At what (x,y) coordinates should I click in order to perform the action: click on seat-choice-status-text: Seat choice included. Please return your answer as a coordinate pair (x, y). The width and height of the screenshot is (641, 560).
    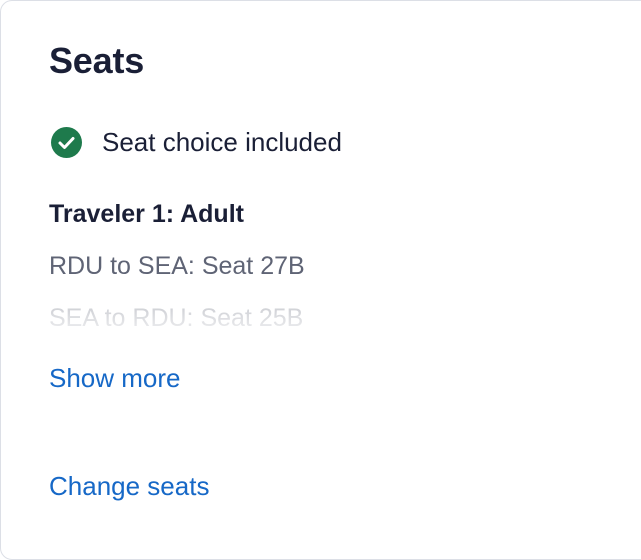
    Looking at the image, I should click on (222, 142).